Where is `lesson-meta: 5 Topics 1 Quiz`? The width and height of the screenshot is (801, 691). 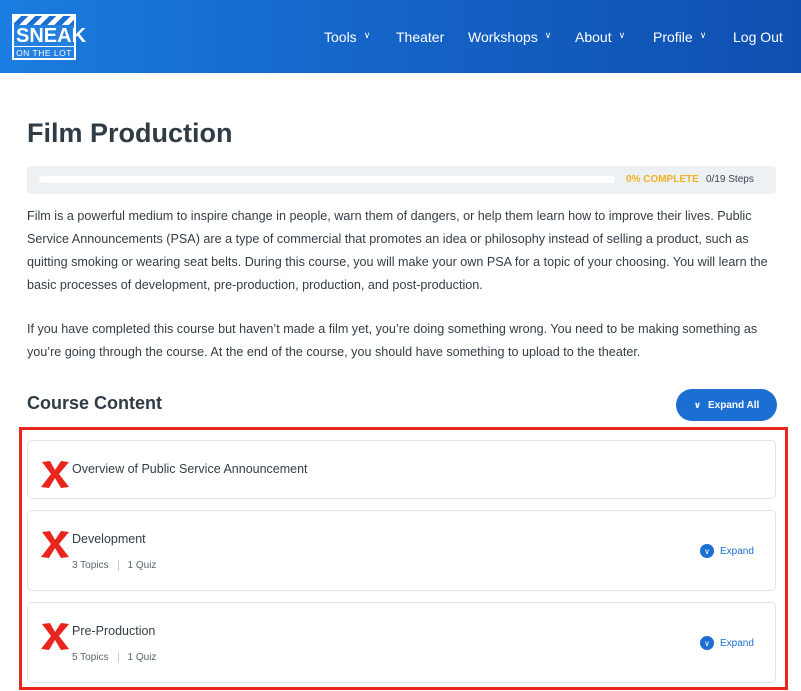
lesson-meta: 5 Topics 1 Quiz is located at coordinates (114, 657).